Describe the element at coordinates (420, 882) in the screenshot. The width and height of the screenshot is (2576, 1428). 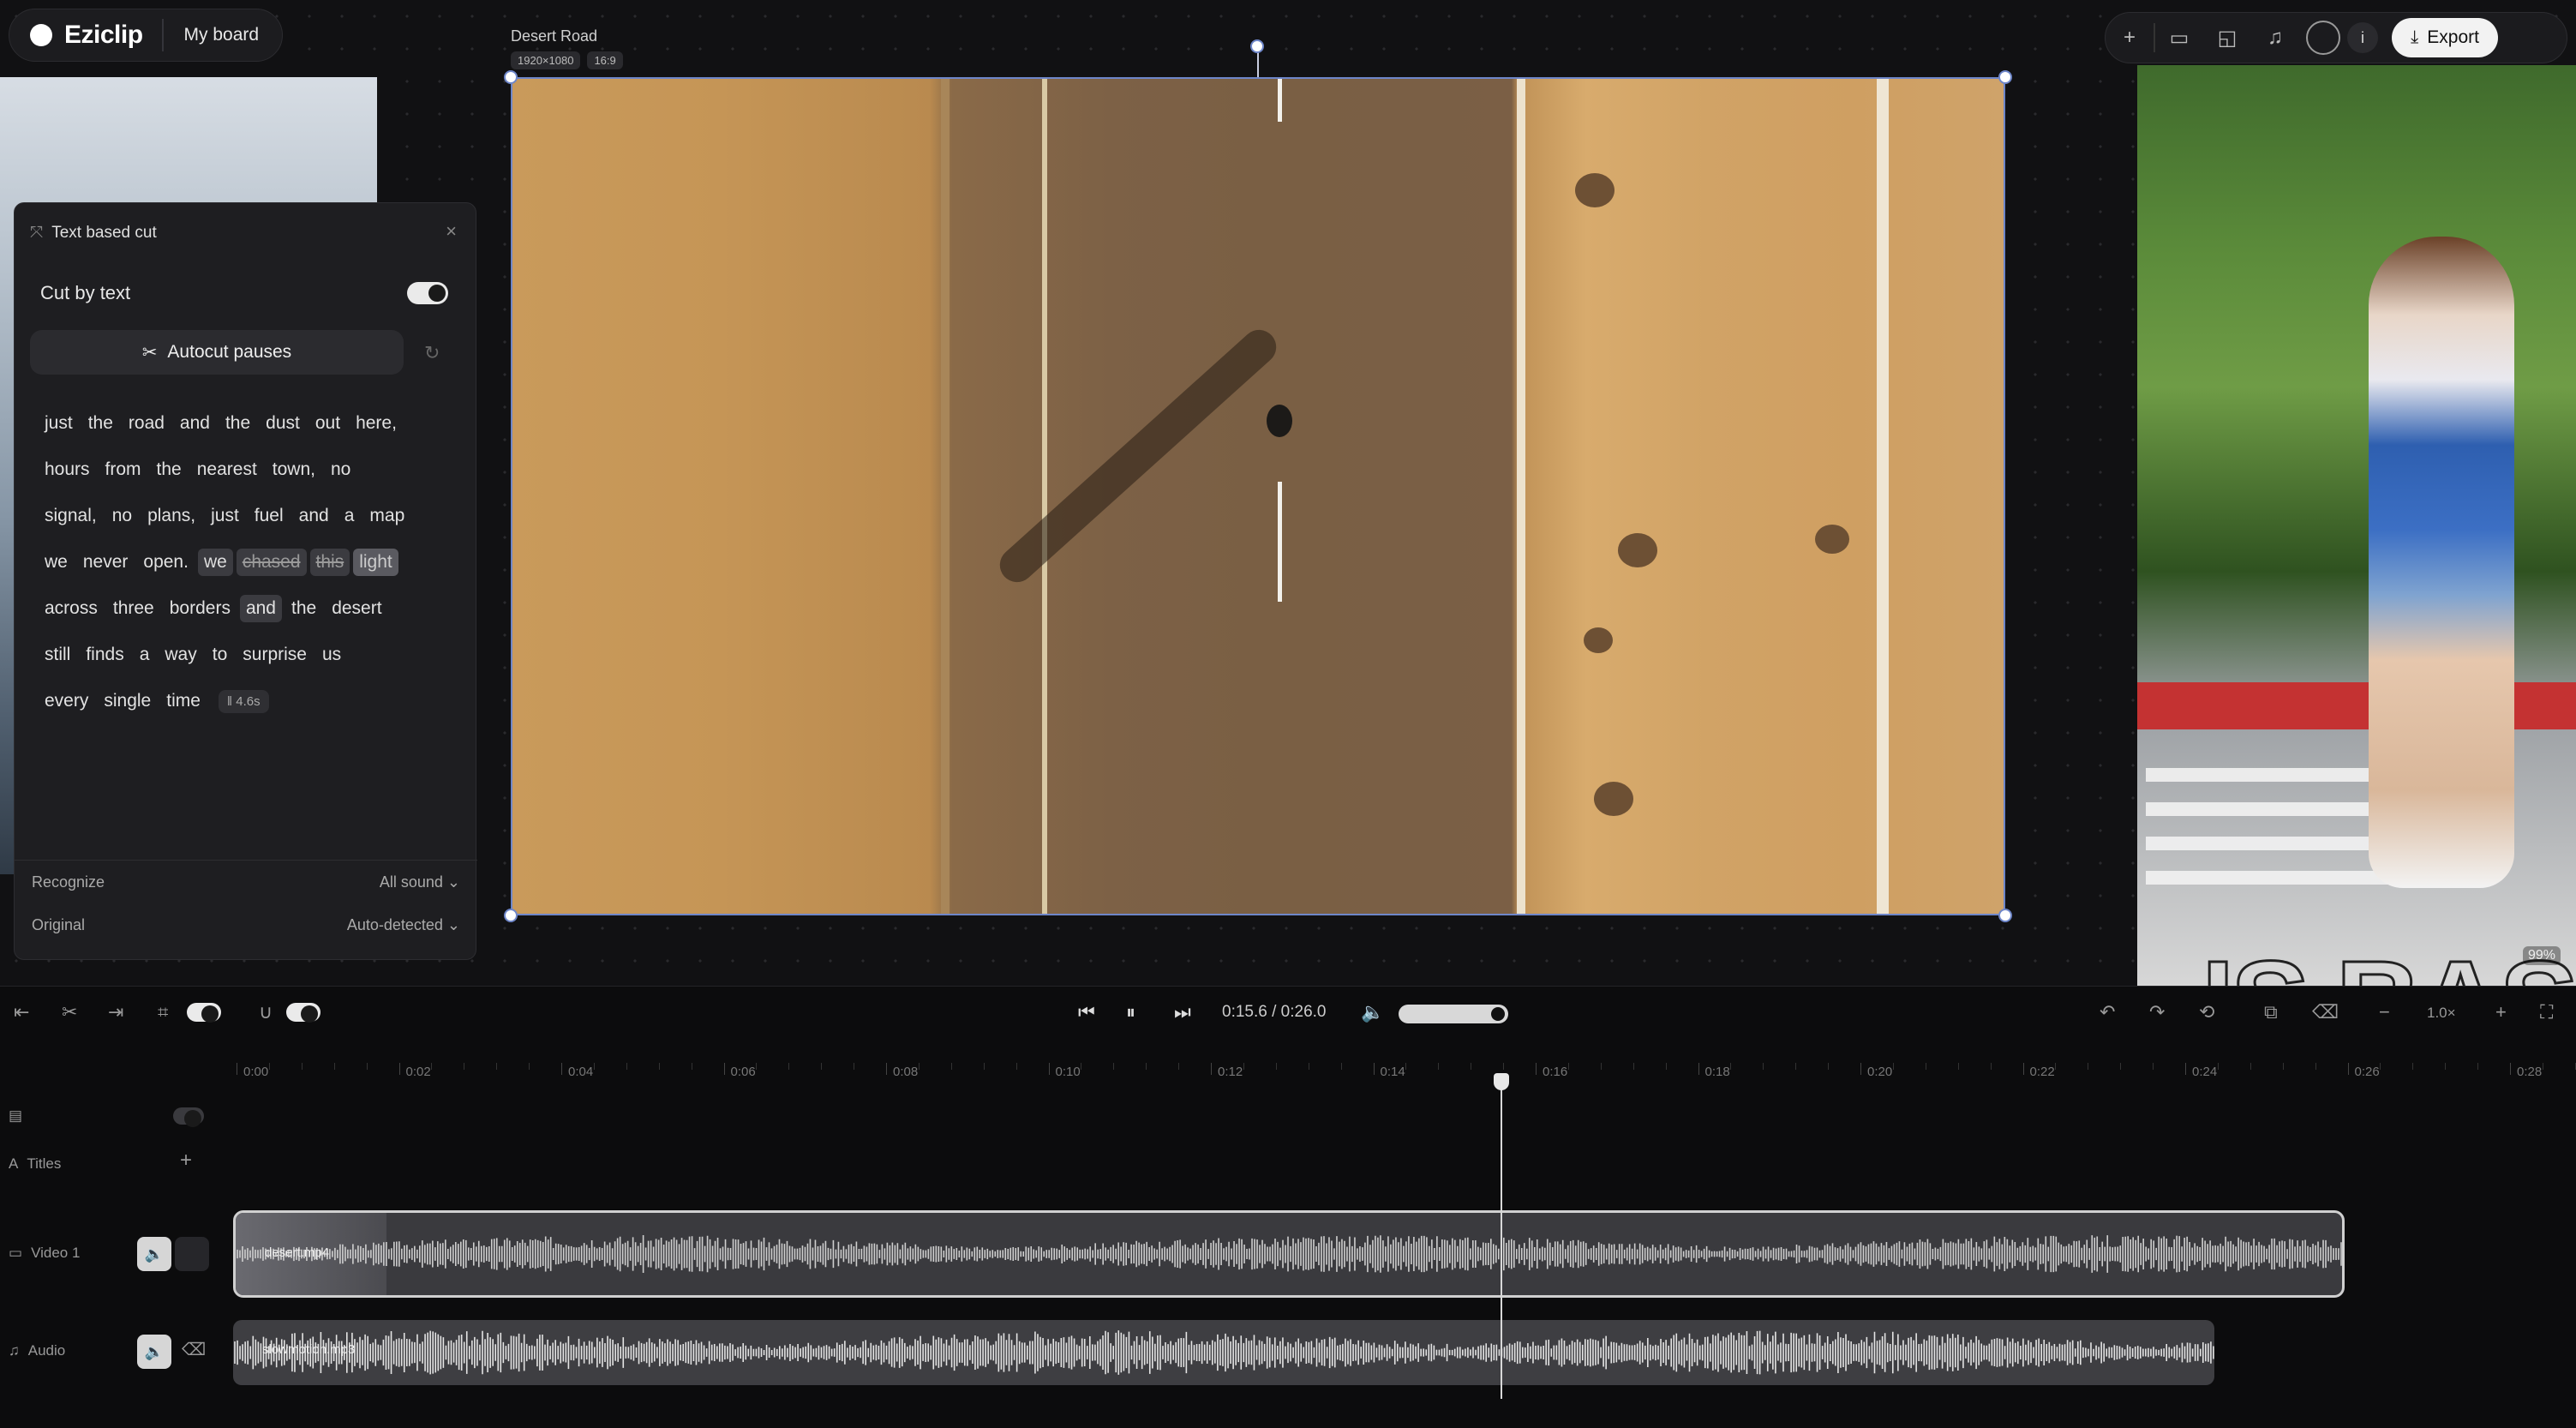
I see `recognize-dropdown: All sound ⌄` at that location.